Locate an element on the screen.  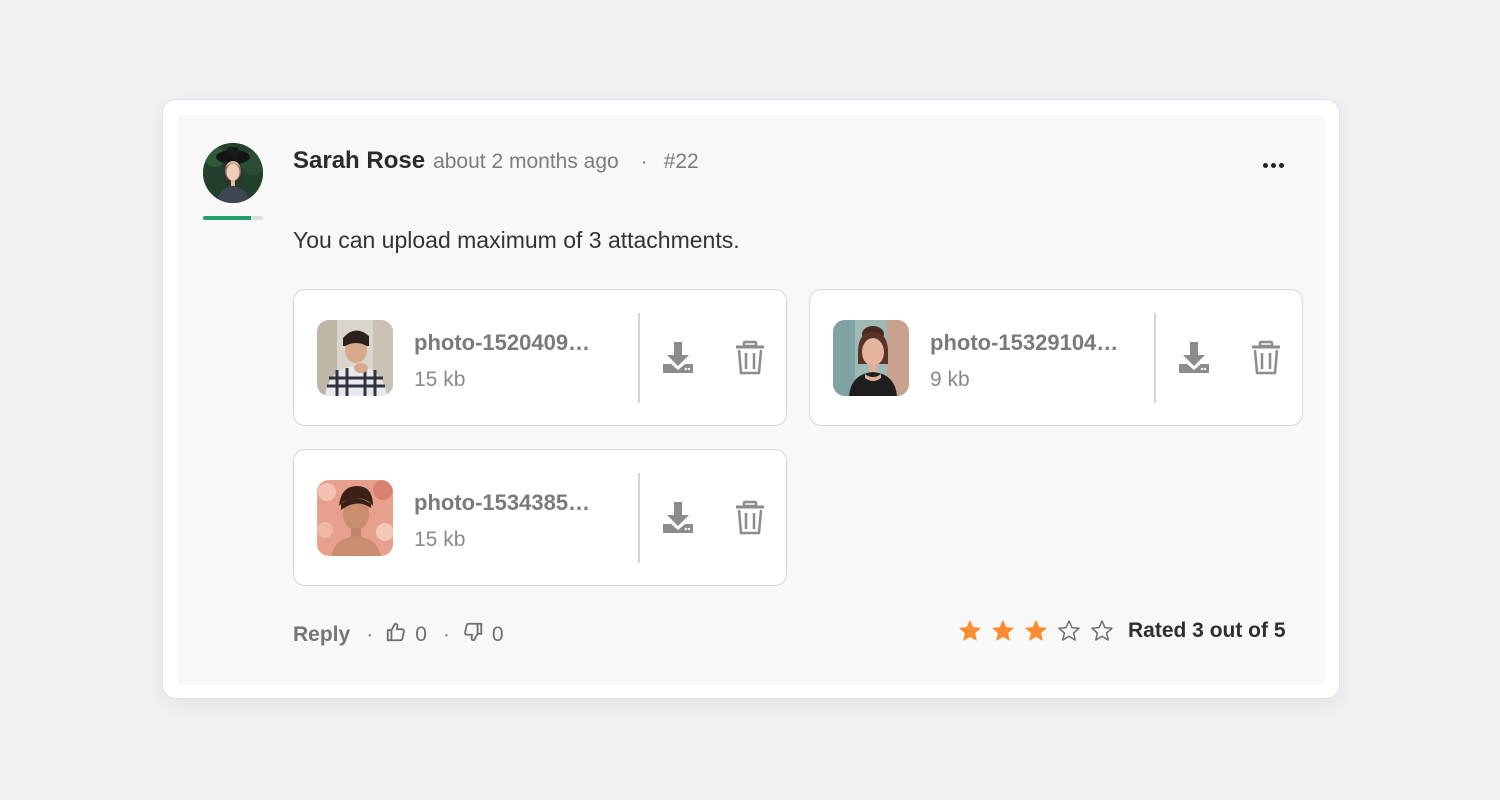
like-count: 0 is located at coordinates (421, 634).